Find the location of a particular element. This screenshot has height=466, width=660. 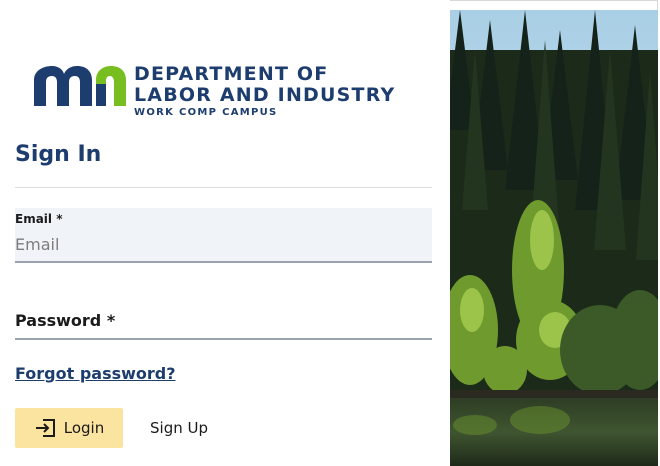

email-label: Email * is located at coordinates (39, 219).